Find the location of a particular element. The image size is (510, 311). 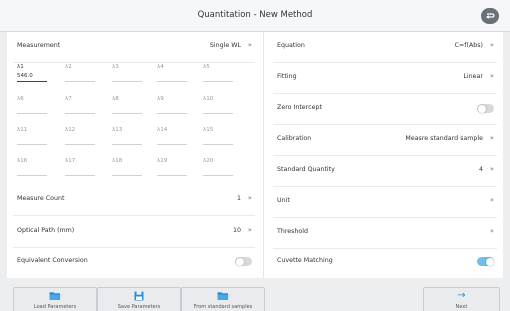

save-icon is located at coordinates (139, 296).